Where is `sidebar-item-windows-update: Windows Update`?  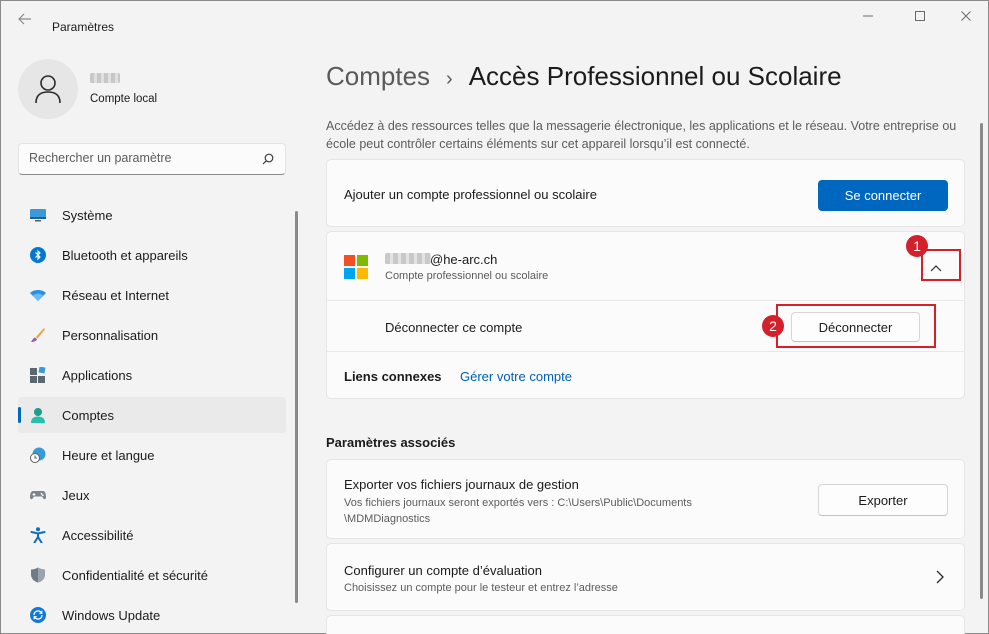 sidebar-item-windows-update: Windows Update is located at coordinates (152, 615).